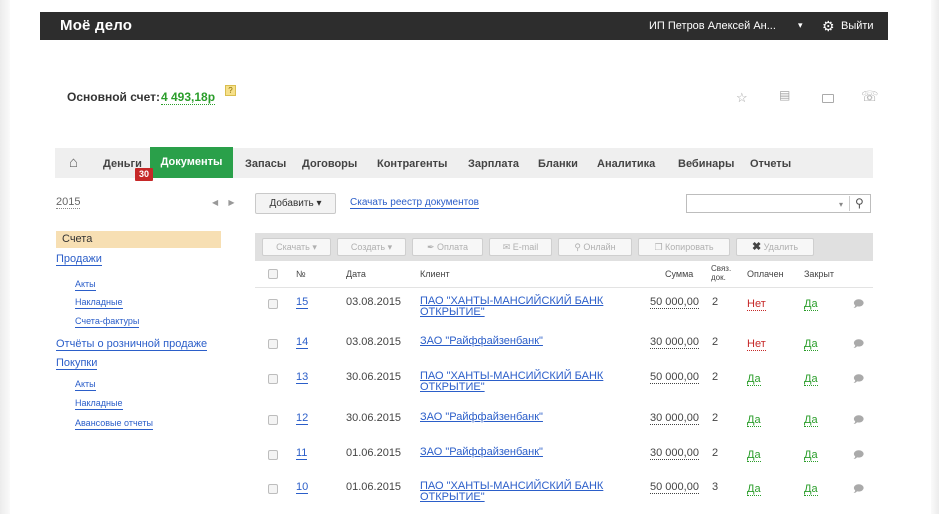 The width and height of the screenshot is (939, 514). I want to click on add-button: Добавить ▾, so click(295, 203).